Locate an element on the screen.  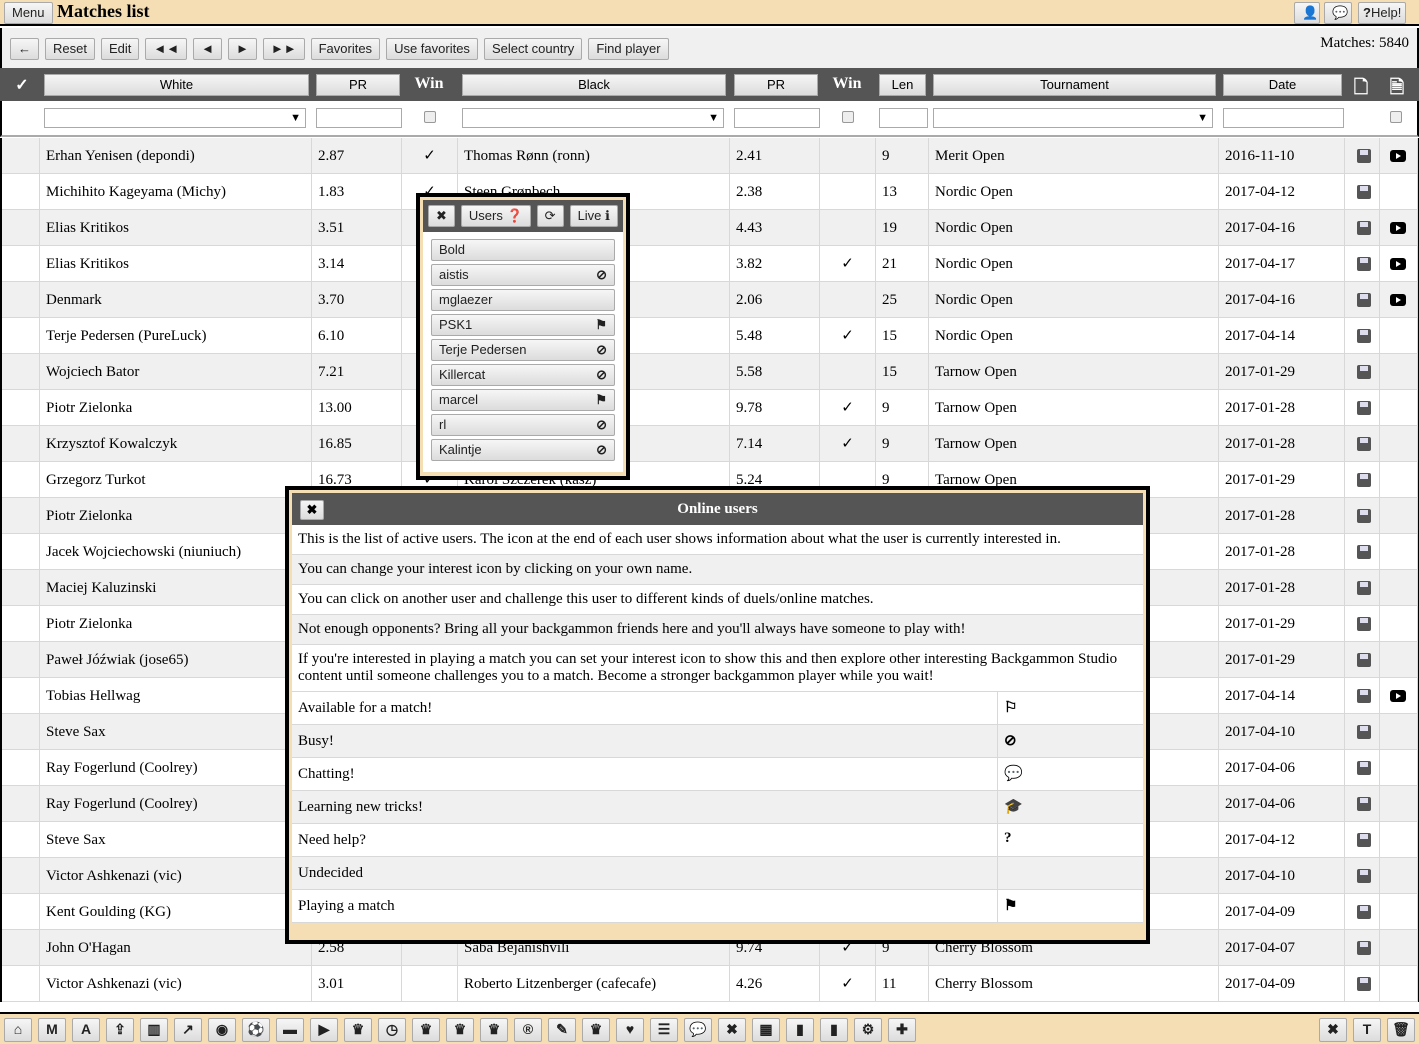
interest-option: Busy! ⊘ is located at coordinates (717, 741).